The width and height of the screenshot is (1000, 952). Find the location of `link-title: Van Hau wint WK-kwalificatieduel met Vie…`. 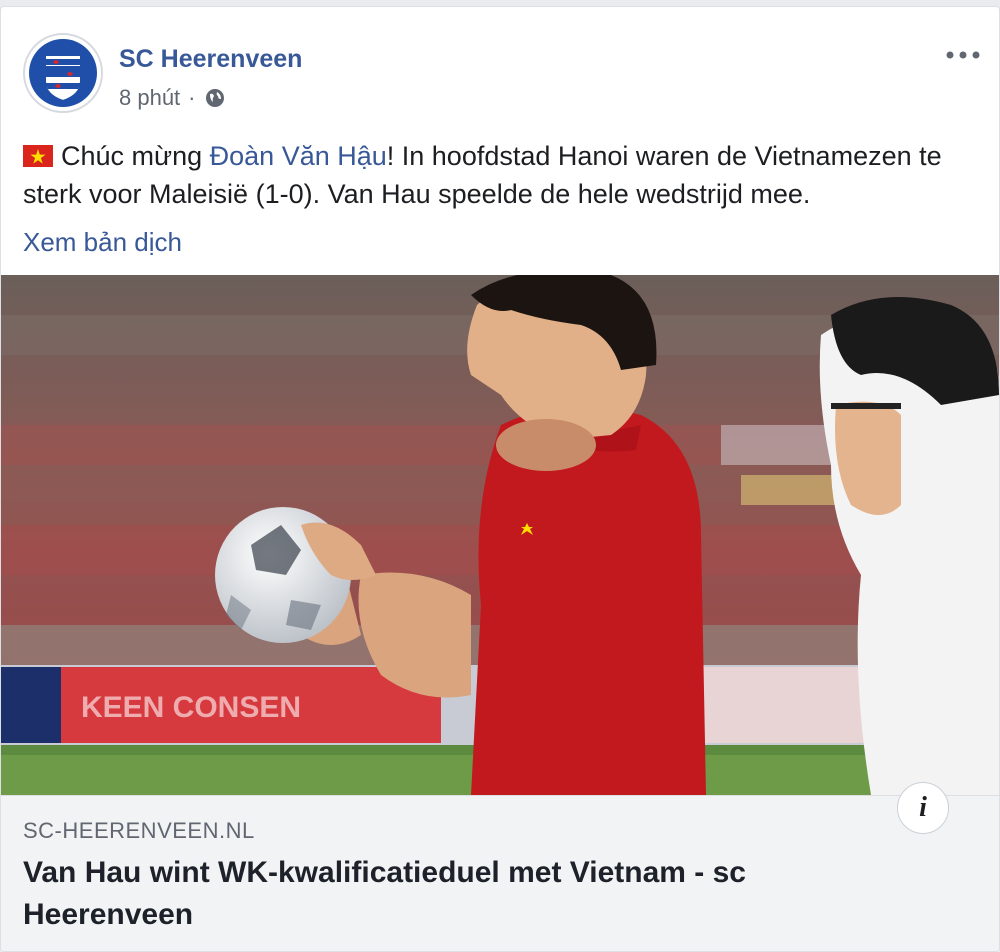

link-title: Van Hau wint WK-kwalificatieduel met Vie… is located at coordinates (473, 894).